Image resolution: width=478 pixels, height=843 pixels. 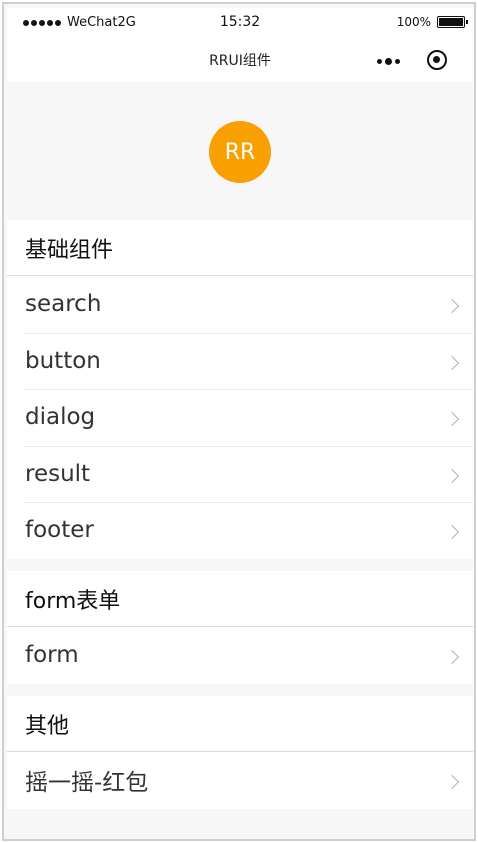 What do you see at coordinates (60, 417) in the screenshot?
I see `list-item-label: dialog` at bounding box center [60, 417].